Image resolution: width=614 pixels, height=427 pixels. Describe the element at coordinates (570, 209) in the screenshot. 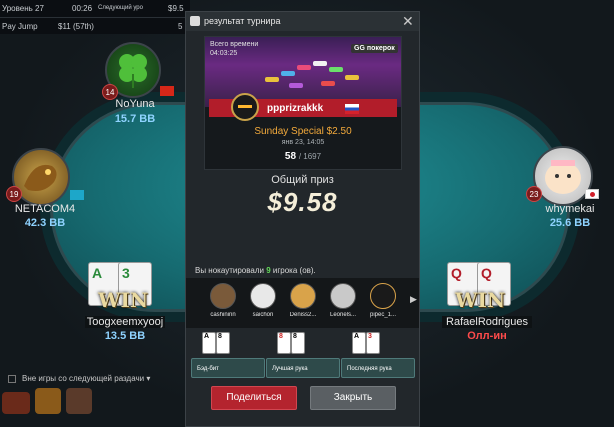

I see `seat-name: whymekai` at that location.